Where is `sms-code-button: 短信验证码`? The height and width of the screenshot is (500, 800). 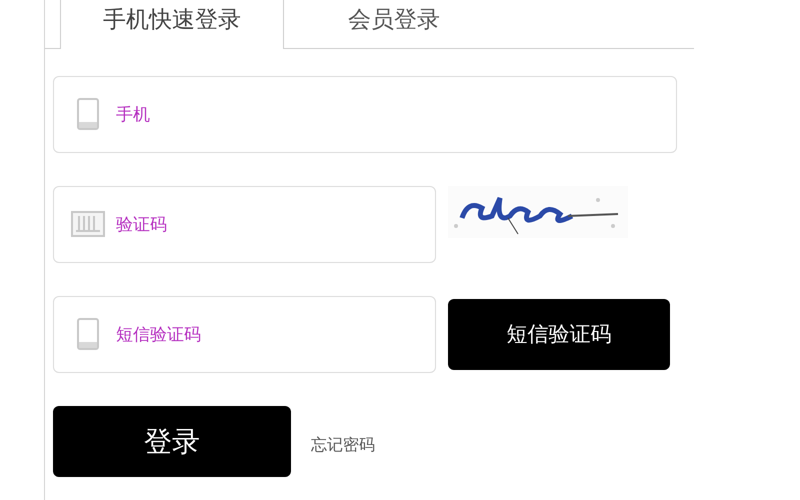
sms-code-button: 短信验证码 is located at coordinates (559, 334).